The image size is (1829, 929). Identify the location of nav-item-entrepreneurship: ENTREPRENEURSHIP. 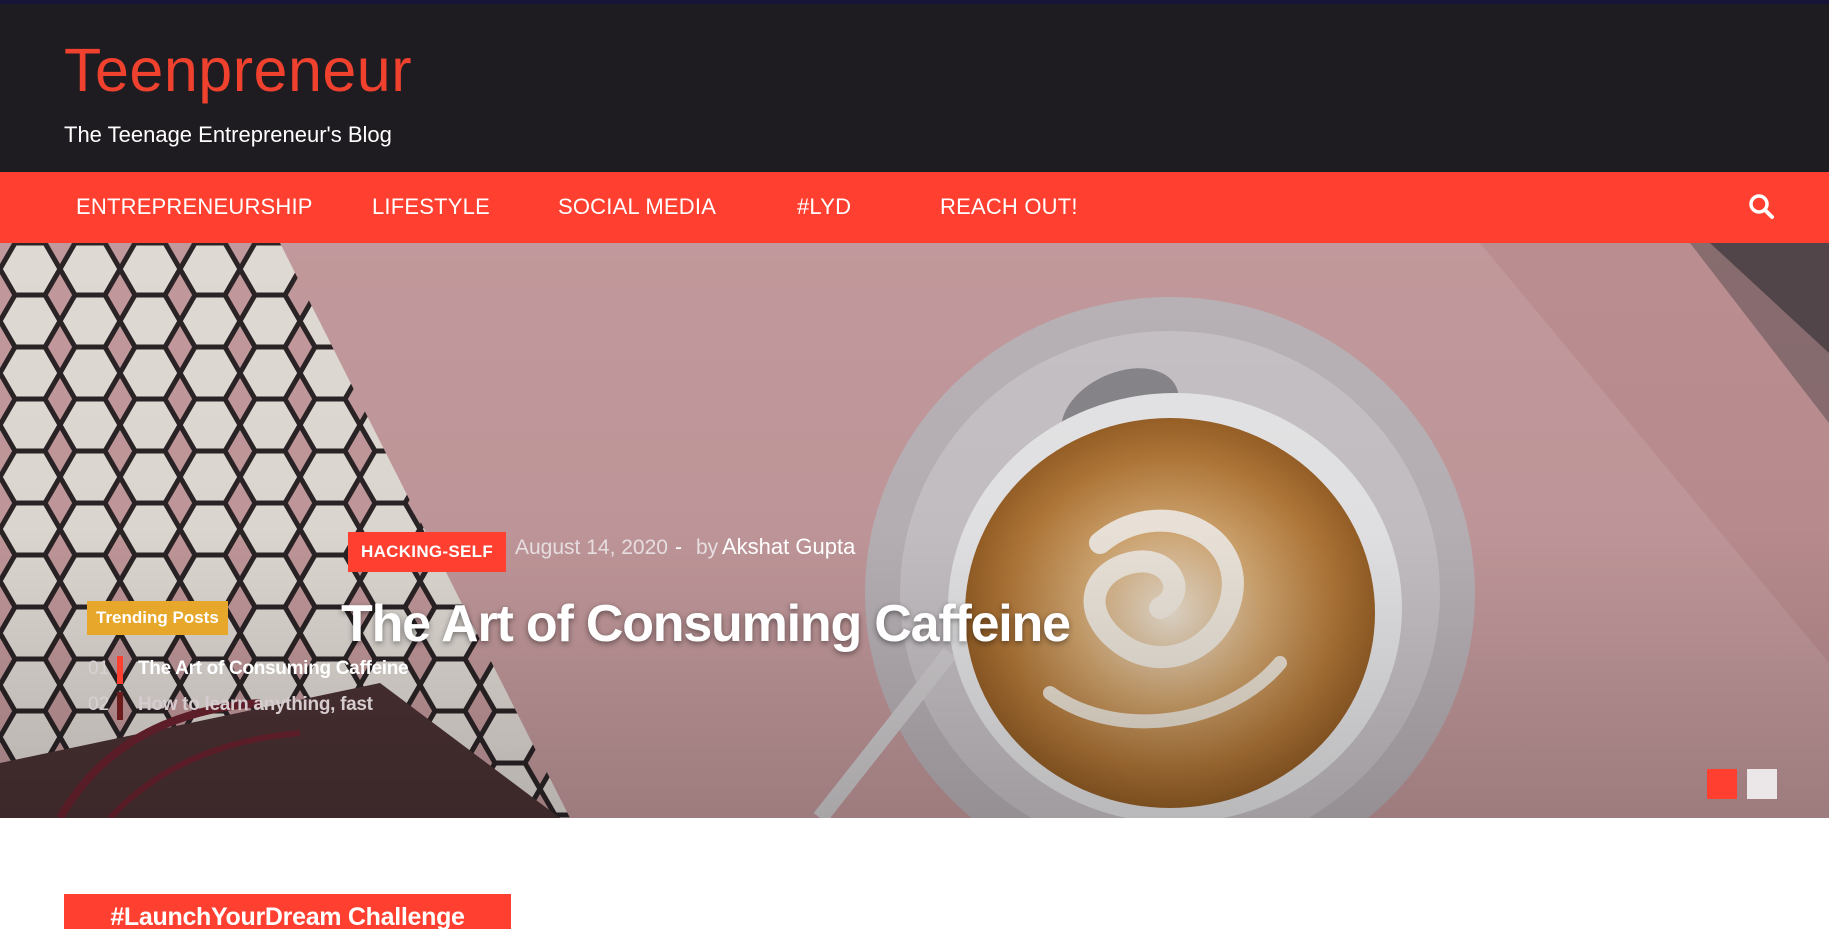
(194, 207).